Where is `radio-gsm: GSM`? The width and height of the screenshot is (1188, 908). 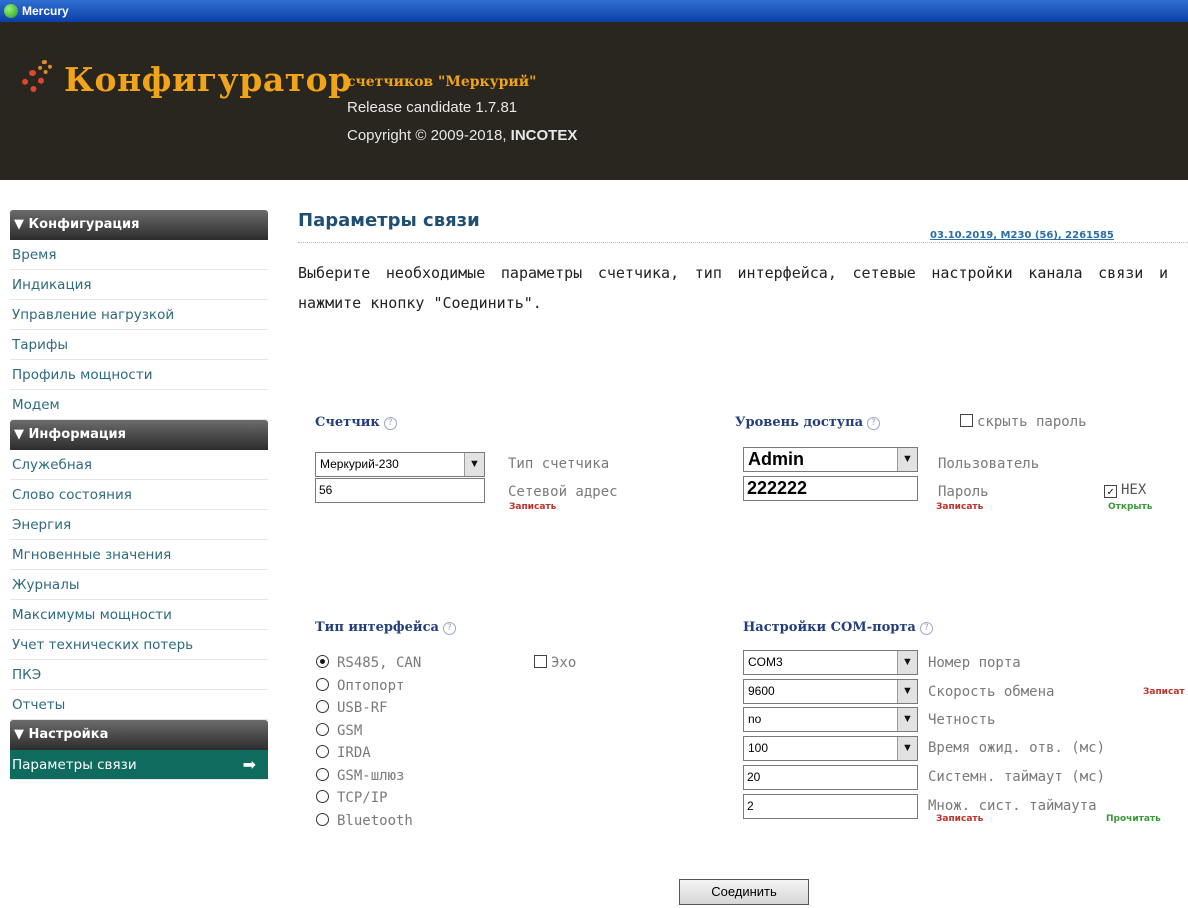 radio-gsm: GSM is located at coordinates (339, 731).